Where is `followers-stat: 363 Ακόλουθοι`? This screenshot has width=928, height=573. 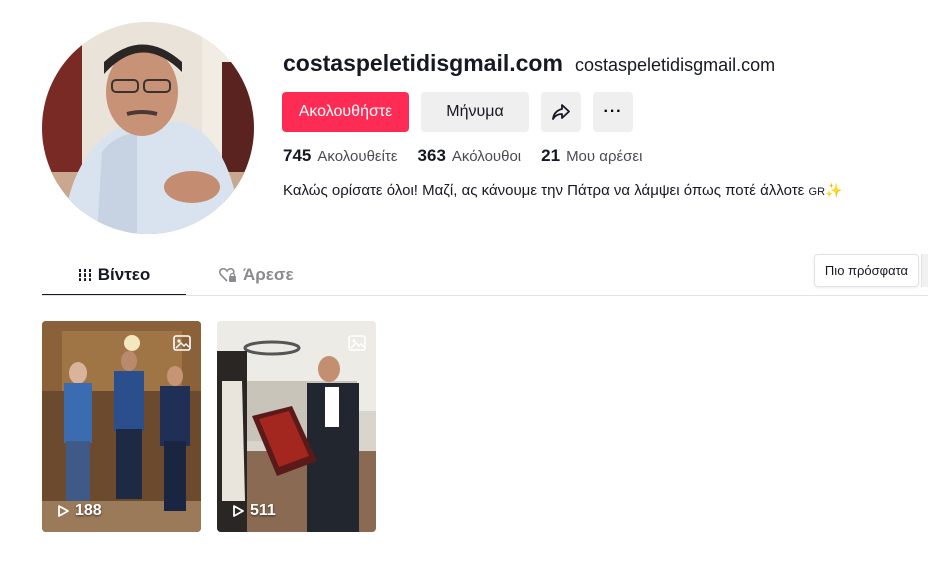
followers-stat: 363 Ακόλουθοι is located at coordinates (470, 156).